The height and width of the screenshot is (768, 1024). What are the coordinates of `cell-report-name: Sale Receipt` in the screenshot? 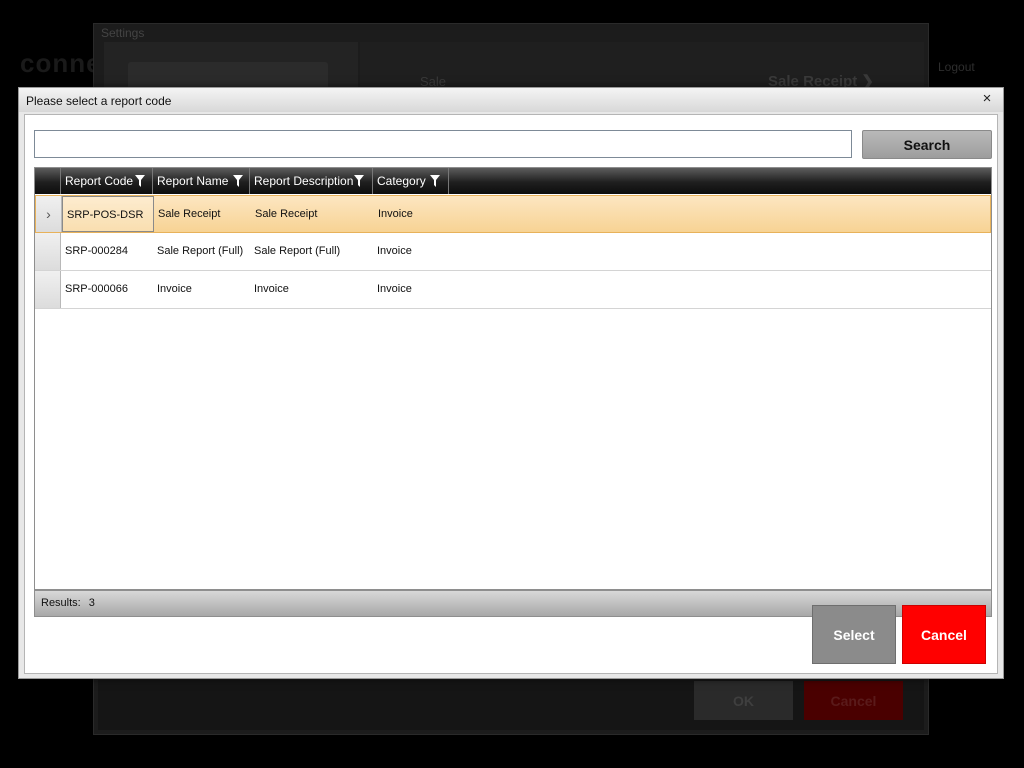 It's located at (202, 214).